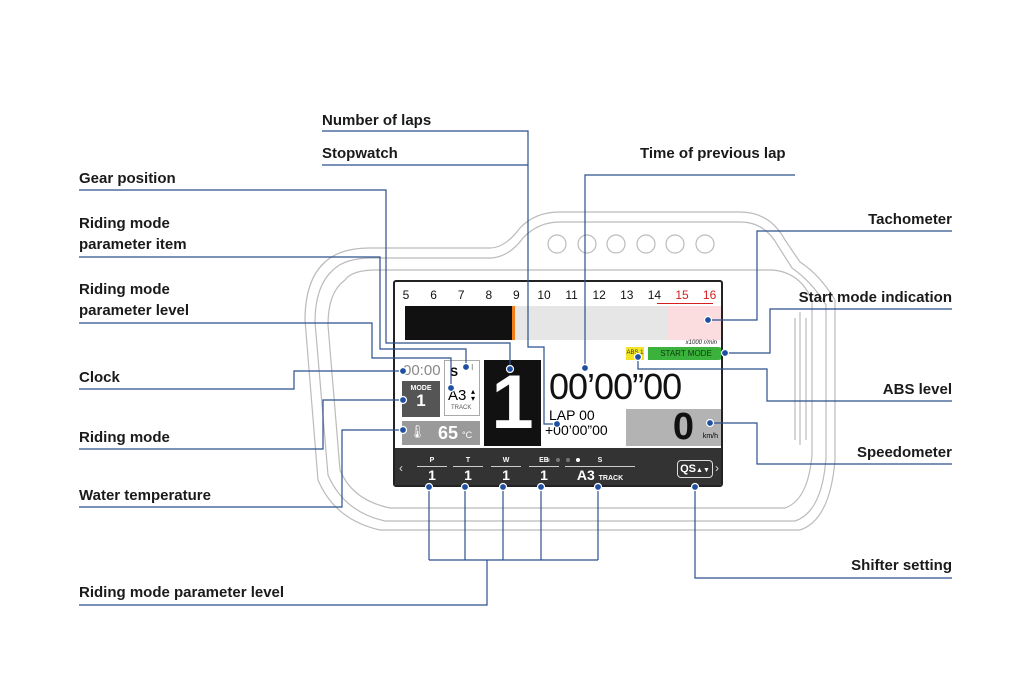 This screenshot has height=687, width=1030. Describe the element at coordinates (124, 289) in the screenshot. I see `label-parameter-level-1: Riding mode` at that location.